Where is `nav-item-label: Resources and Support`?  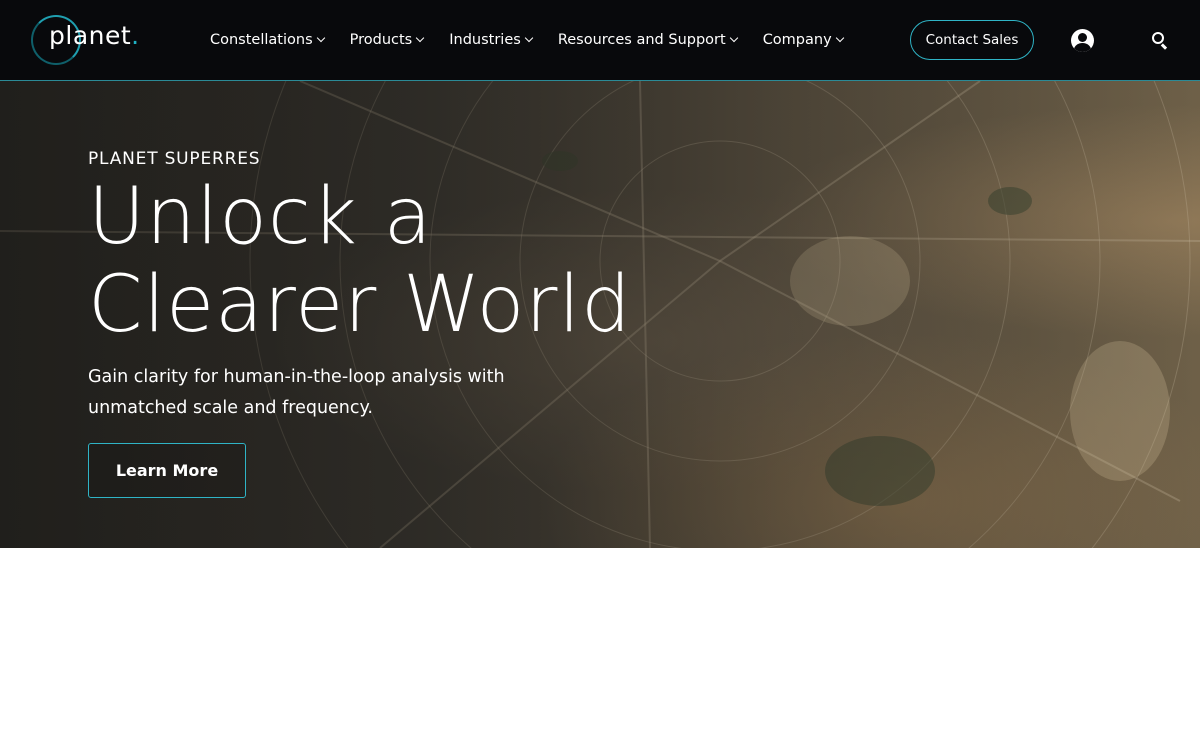 nav-item-label: Resources and Support is located at coordinates (641, 40).